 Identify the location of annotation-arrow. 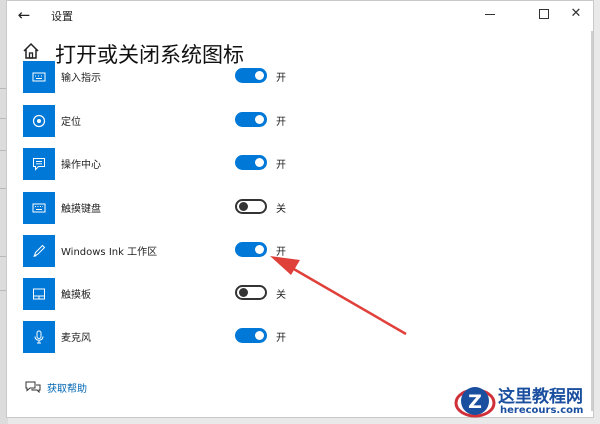
(338, 296).